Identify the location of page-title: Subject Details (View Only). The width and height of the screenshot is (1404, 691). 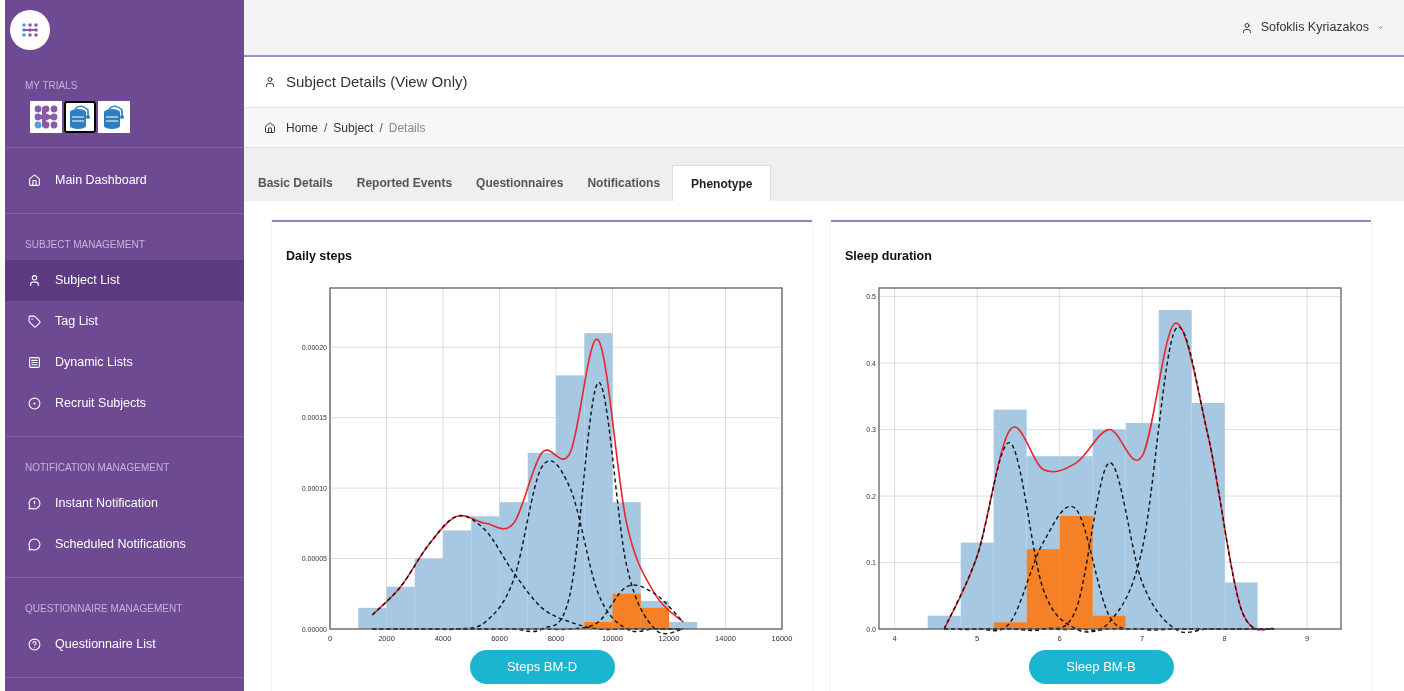
(377, 81).